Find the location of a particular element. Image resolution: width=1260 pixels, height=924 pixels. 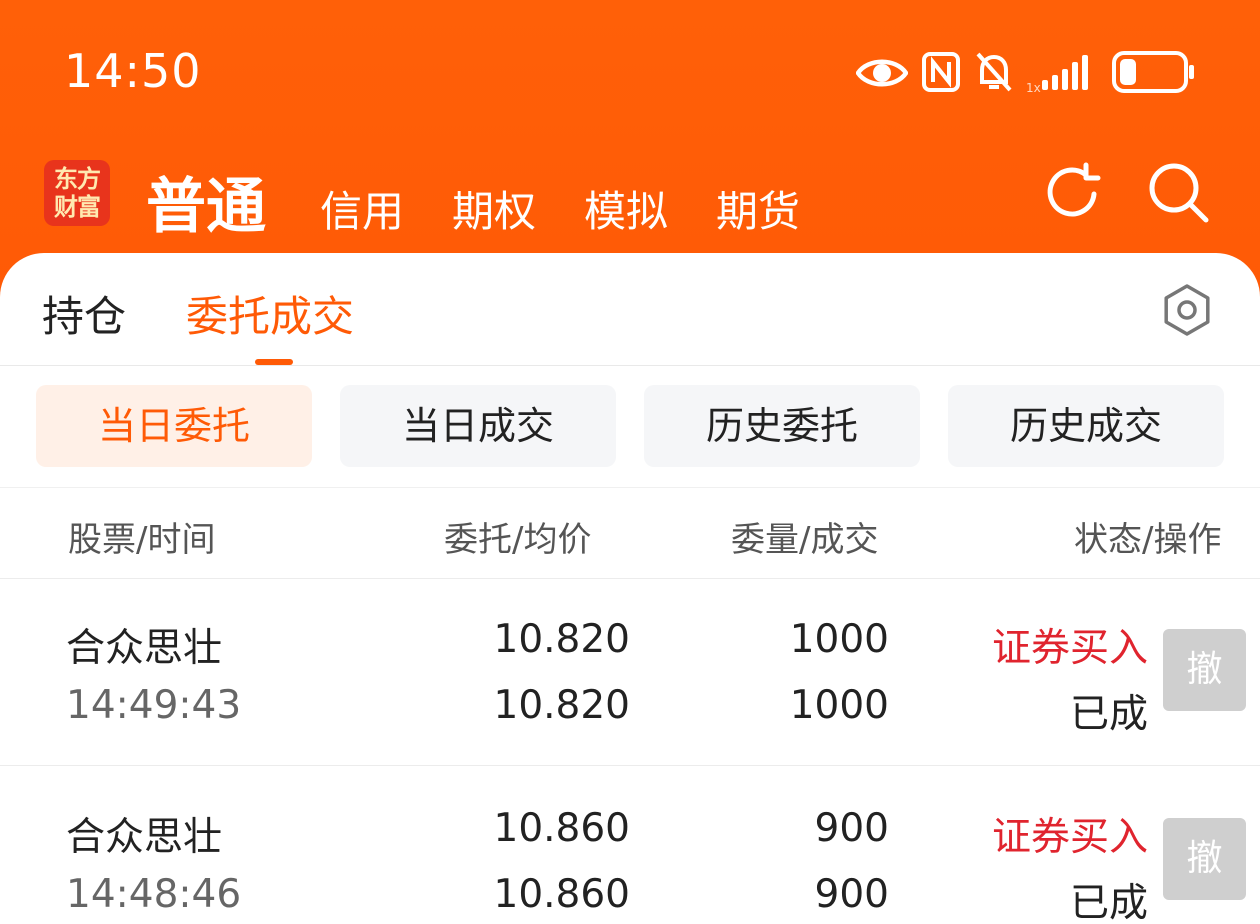

refresh-button is located at coordinates (1073, 193).